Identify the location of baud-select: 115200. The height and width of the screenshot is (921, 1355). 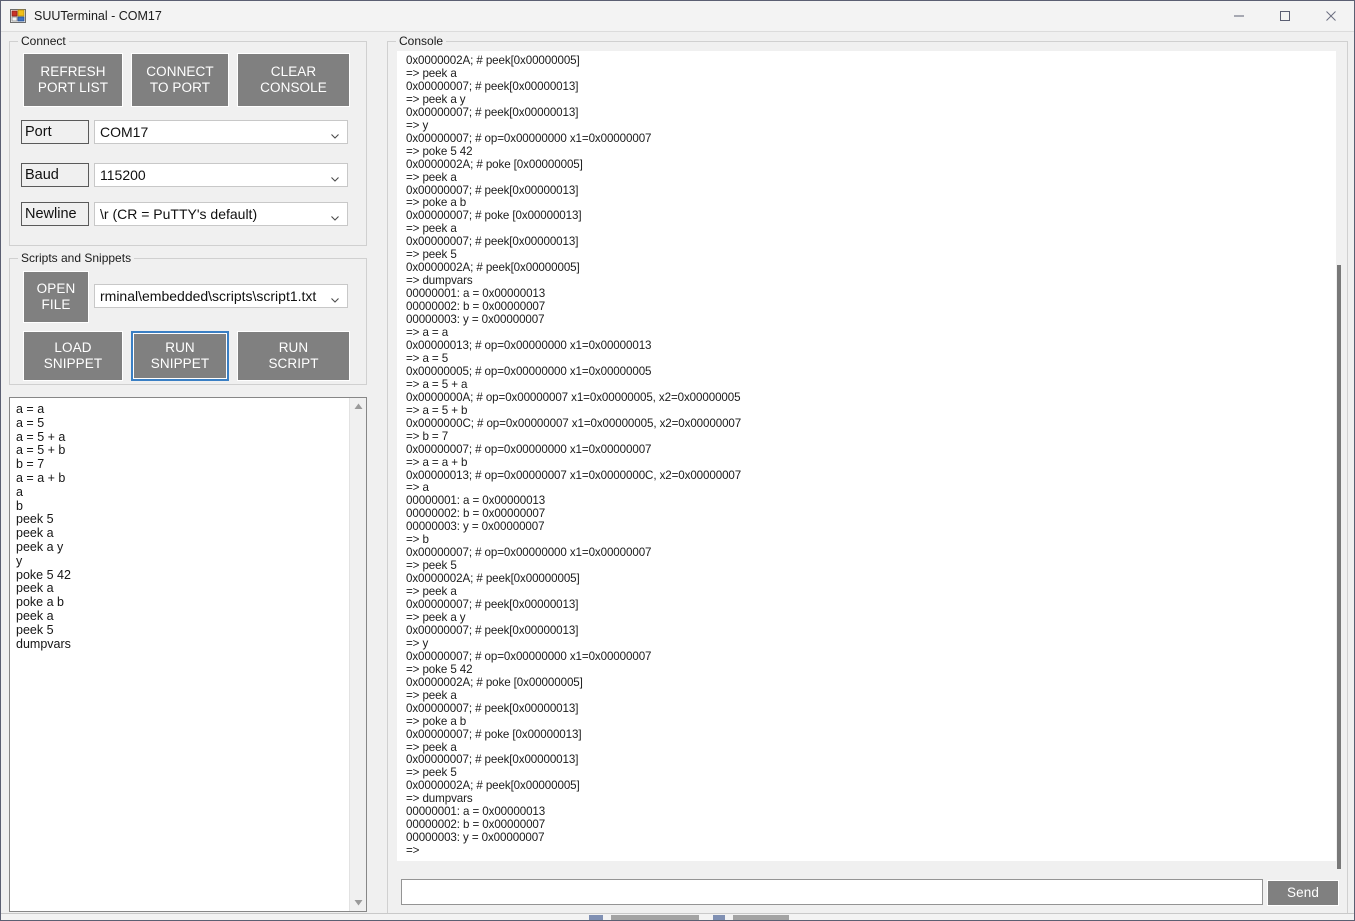
(221, 175).